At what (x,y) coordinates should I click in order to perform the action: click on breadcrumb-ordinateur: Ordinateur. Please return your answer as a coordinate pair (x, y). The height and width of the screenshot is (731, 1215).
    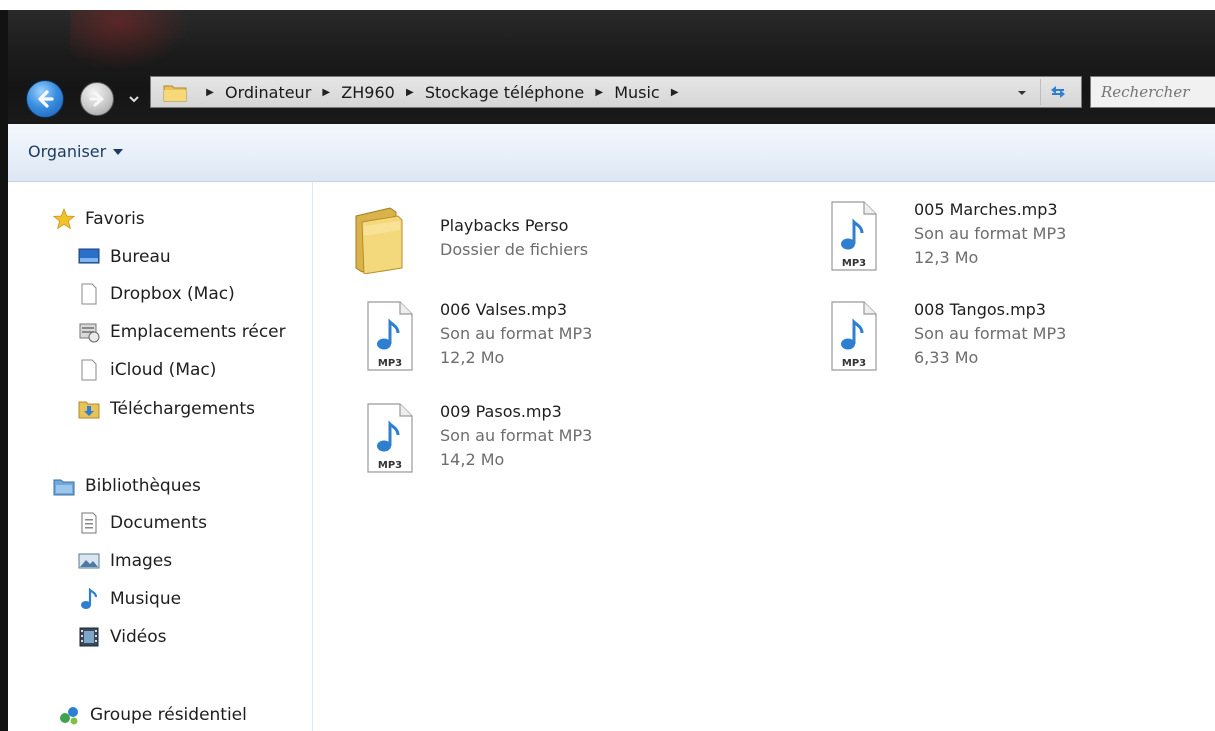
    Looking at the image, I should click on (268, 92).